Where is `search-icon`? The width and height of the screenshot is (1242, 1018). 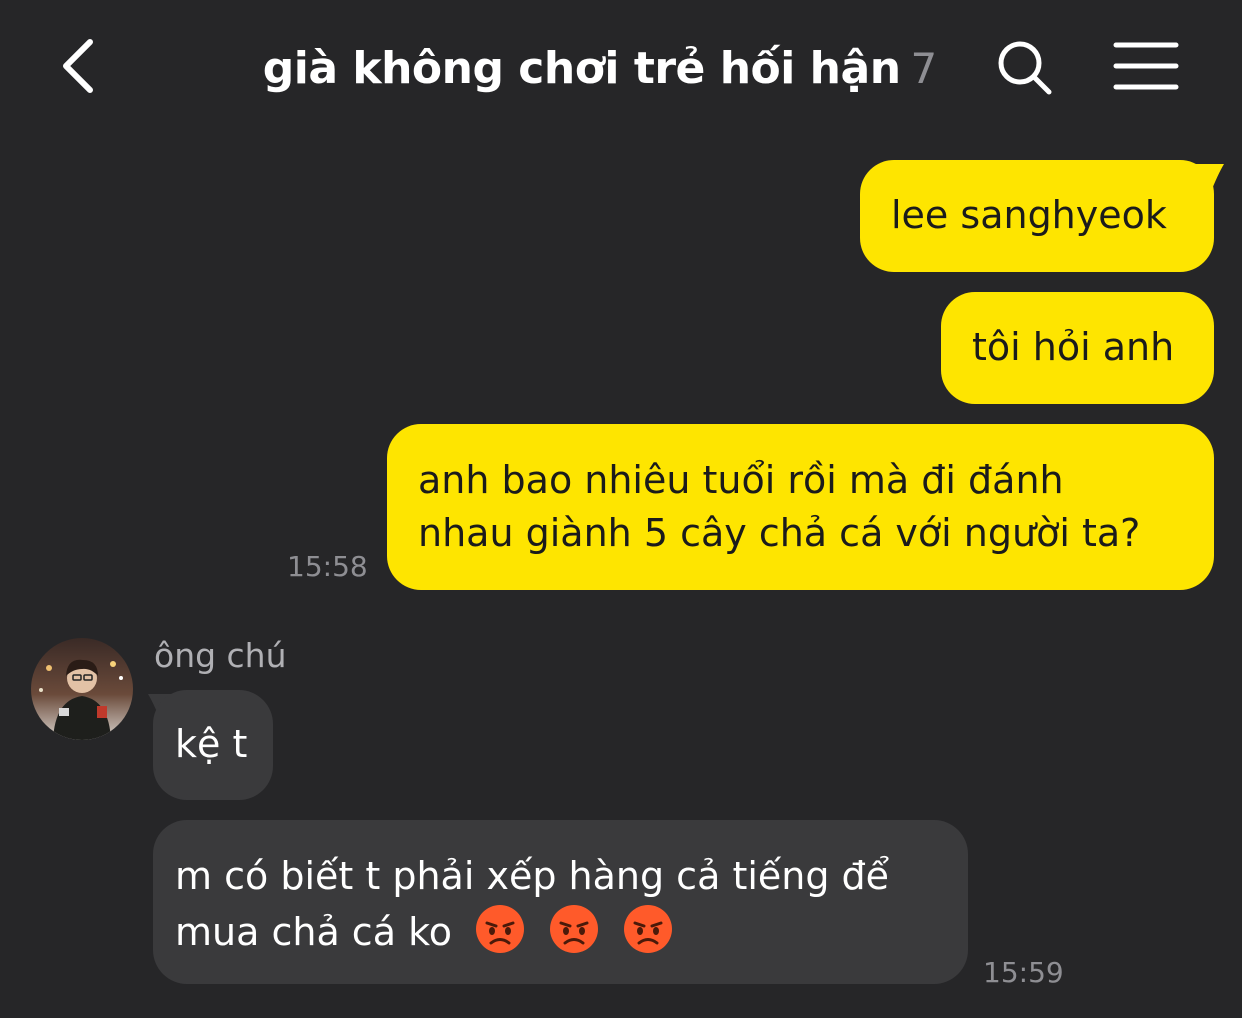
search-icon is located at coordinates (1025, 68).